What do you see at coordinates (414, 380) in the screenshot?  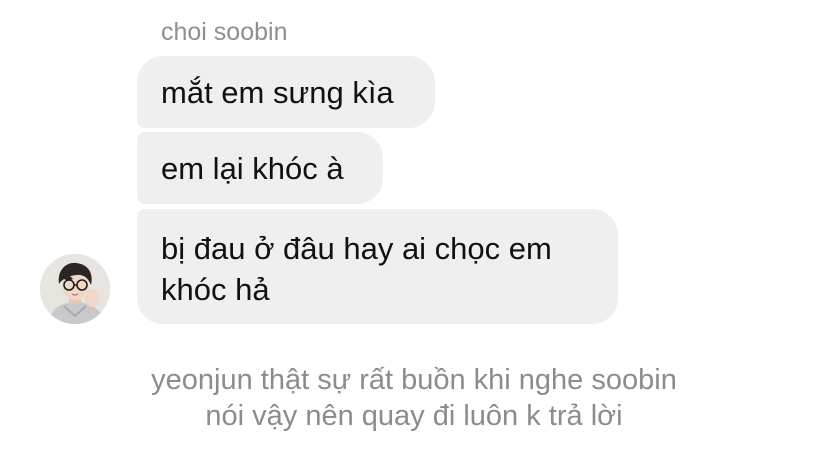 I see `caption-line: yeonjun thật sự rất buồn khi nghe soobin` at bounding box center [414, 380].